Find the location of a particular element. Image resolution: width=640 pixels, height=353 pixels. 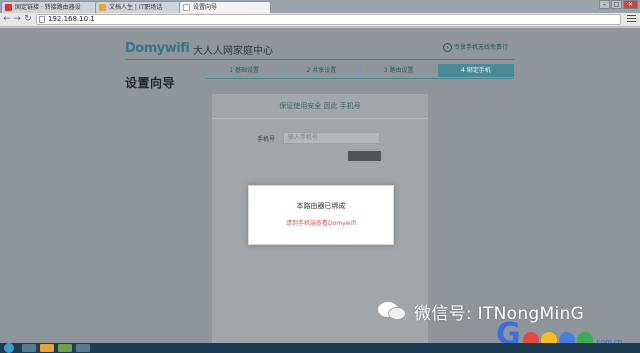

browser-tab-strip: 固定链接 · 转接路由器设 文档人生 | IT职场话 设置向导 – □ ✕ is located at coordinates (320, 6).